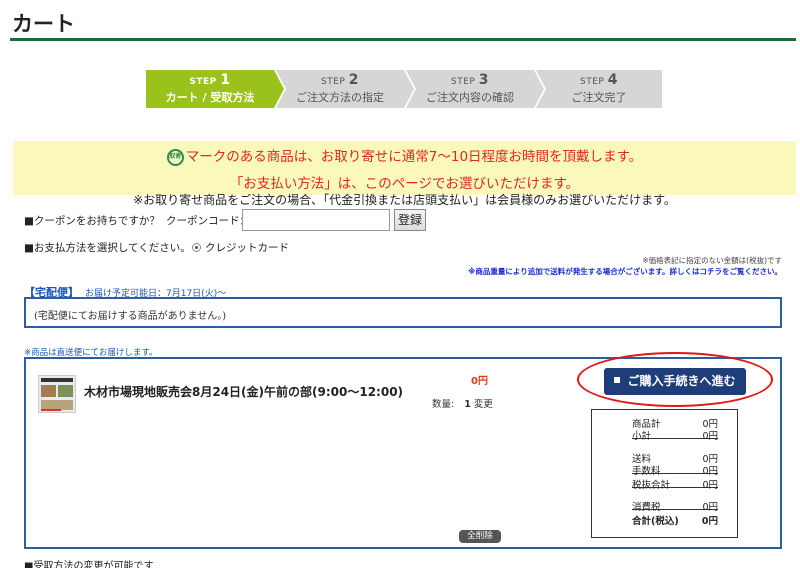 The width and height of the screenshot is (800, 568). What do you see at coordinates (210, 97) in the screenshot?
I see `step-1-label: カート / 受取方法` at bounding box center [210, 97].